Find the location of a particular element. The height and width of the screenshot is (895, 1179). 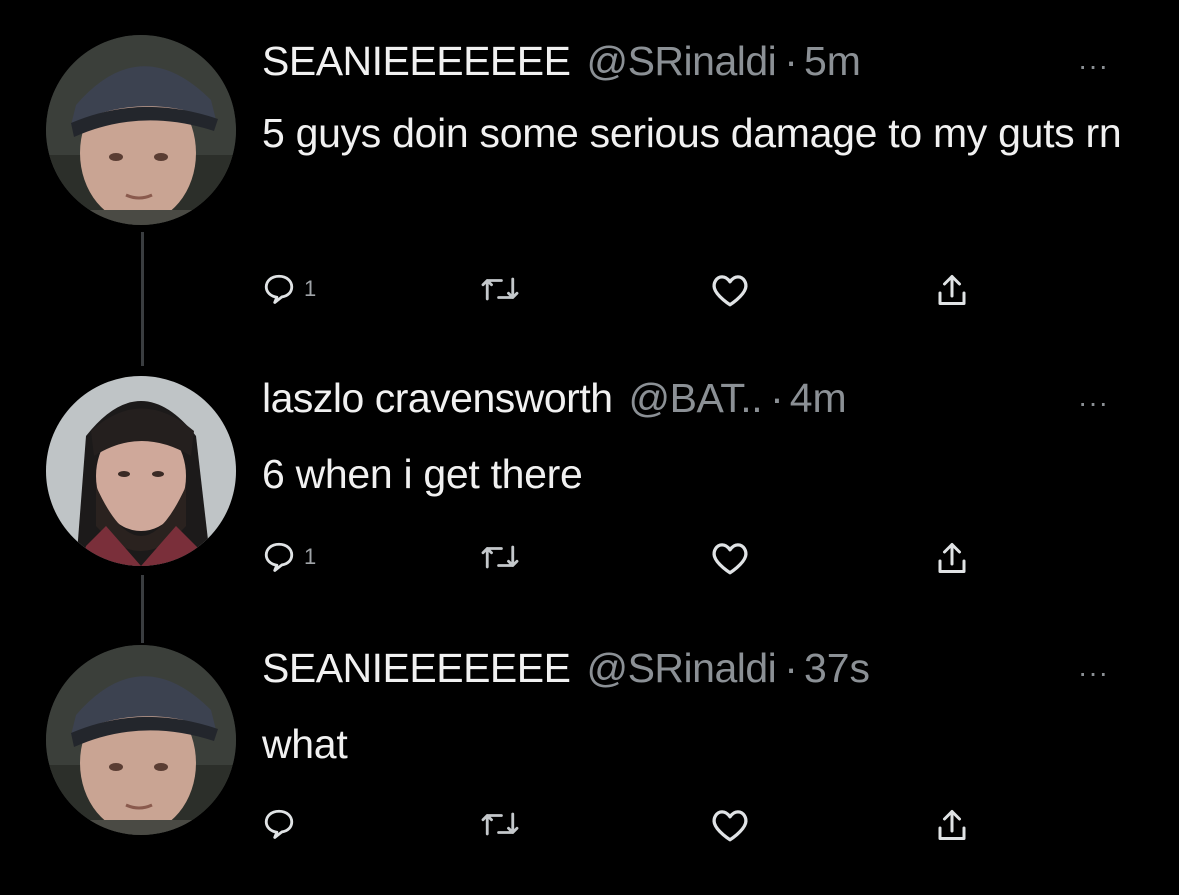

tweet-header: SEANIEEEEEEE @SRinaldi · 37s is located at coordinates (566, 673).